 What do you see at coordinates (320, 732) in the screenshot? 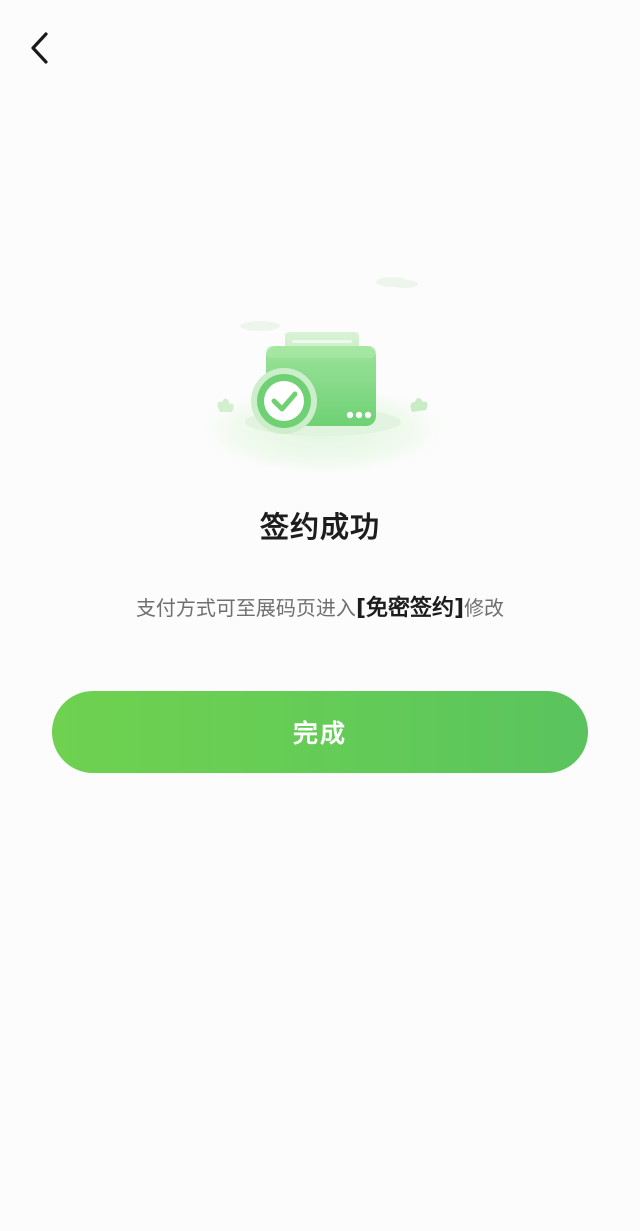
I see `done-button: 完成` at bounding box center [320, 732].